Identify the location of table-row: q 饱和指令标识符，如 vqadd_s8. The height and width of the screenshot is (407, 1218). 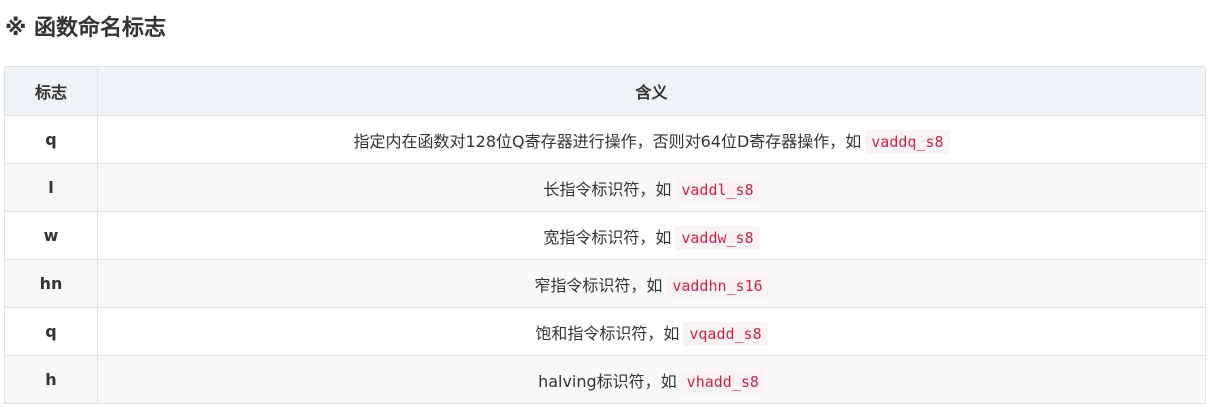
(605, 331).